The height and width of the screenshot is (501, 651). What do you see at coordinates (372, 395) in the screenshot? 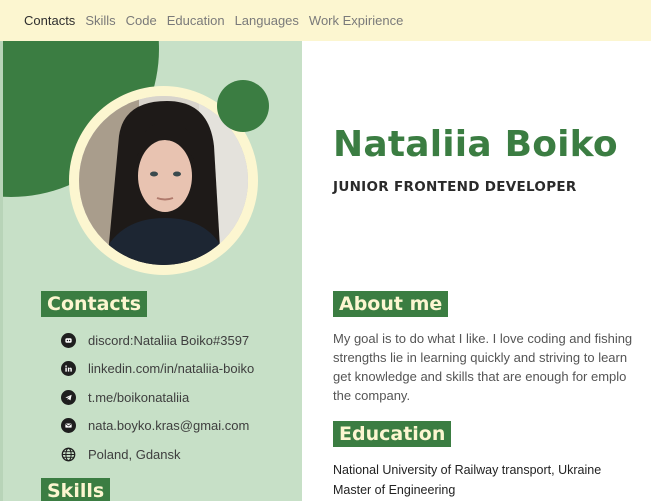
I see `about-line: the company.` at bounding box center [372, 395].